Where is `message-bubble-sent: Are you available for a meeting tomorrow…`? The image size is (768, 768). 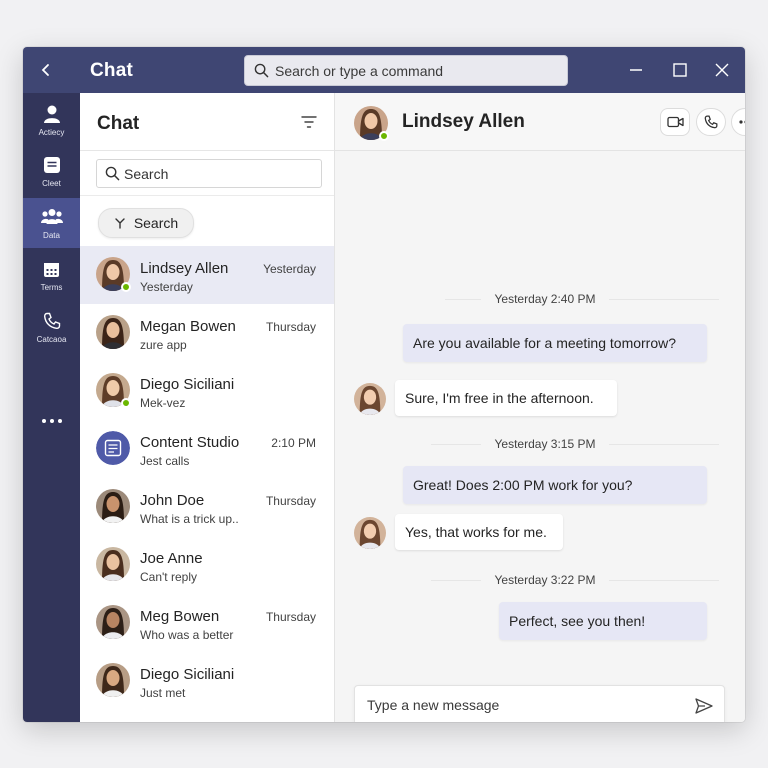 message-bubble-sent: Are you available for a meeting tomorrow… is located at coordinates (555, 343).